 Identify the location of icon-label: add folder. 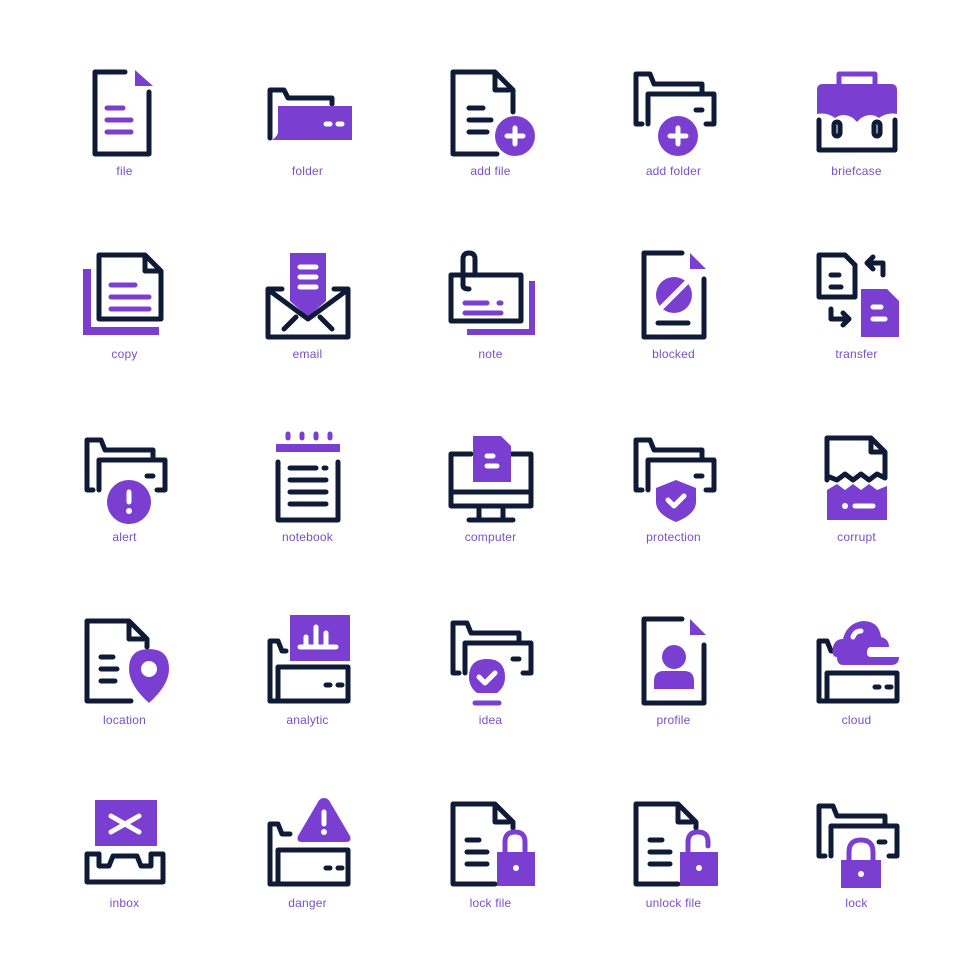
(673, 171).